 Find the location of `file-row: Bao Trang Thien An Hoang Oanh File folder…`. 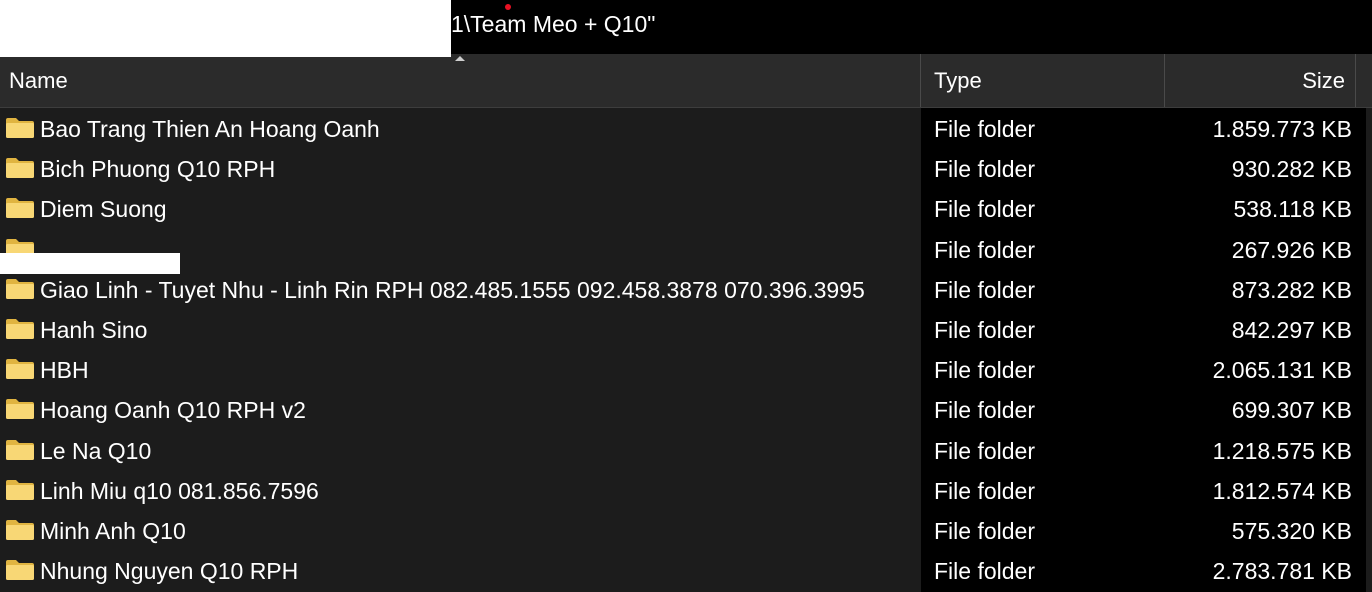

file-row: Bao Trang Thien An Hoang Oanh File folder… is located at coordinates (686, 128).